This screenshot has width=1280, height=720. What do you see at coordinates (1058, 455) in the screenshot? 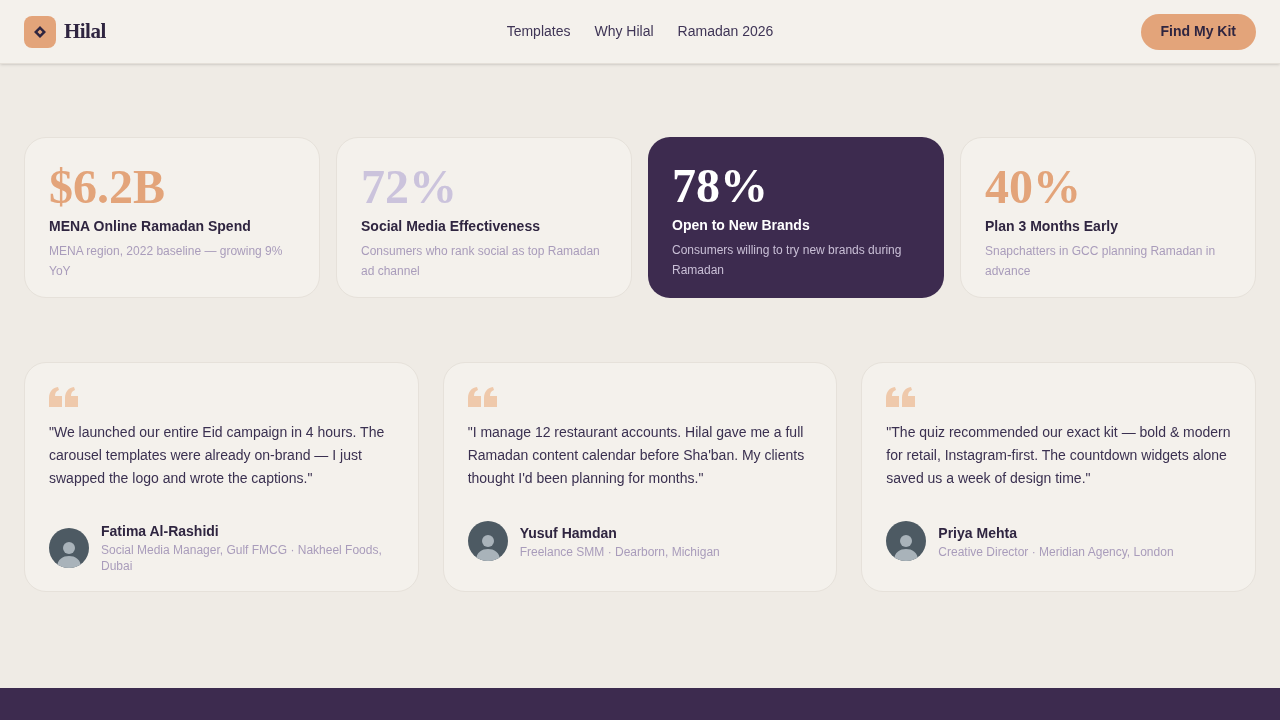
I see `testimonial-quote: "The quiz recommended our exact kit — bold & modern for retail, Instagram-first. The countdown widgets alone saved us a week of design time."` at bounding box center [1058, 455].